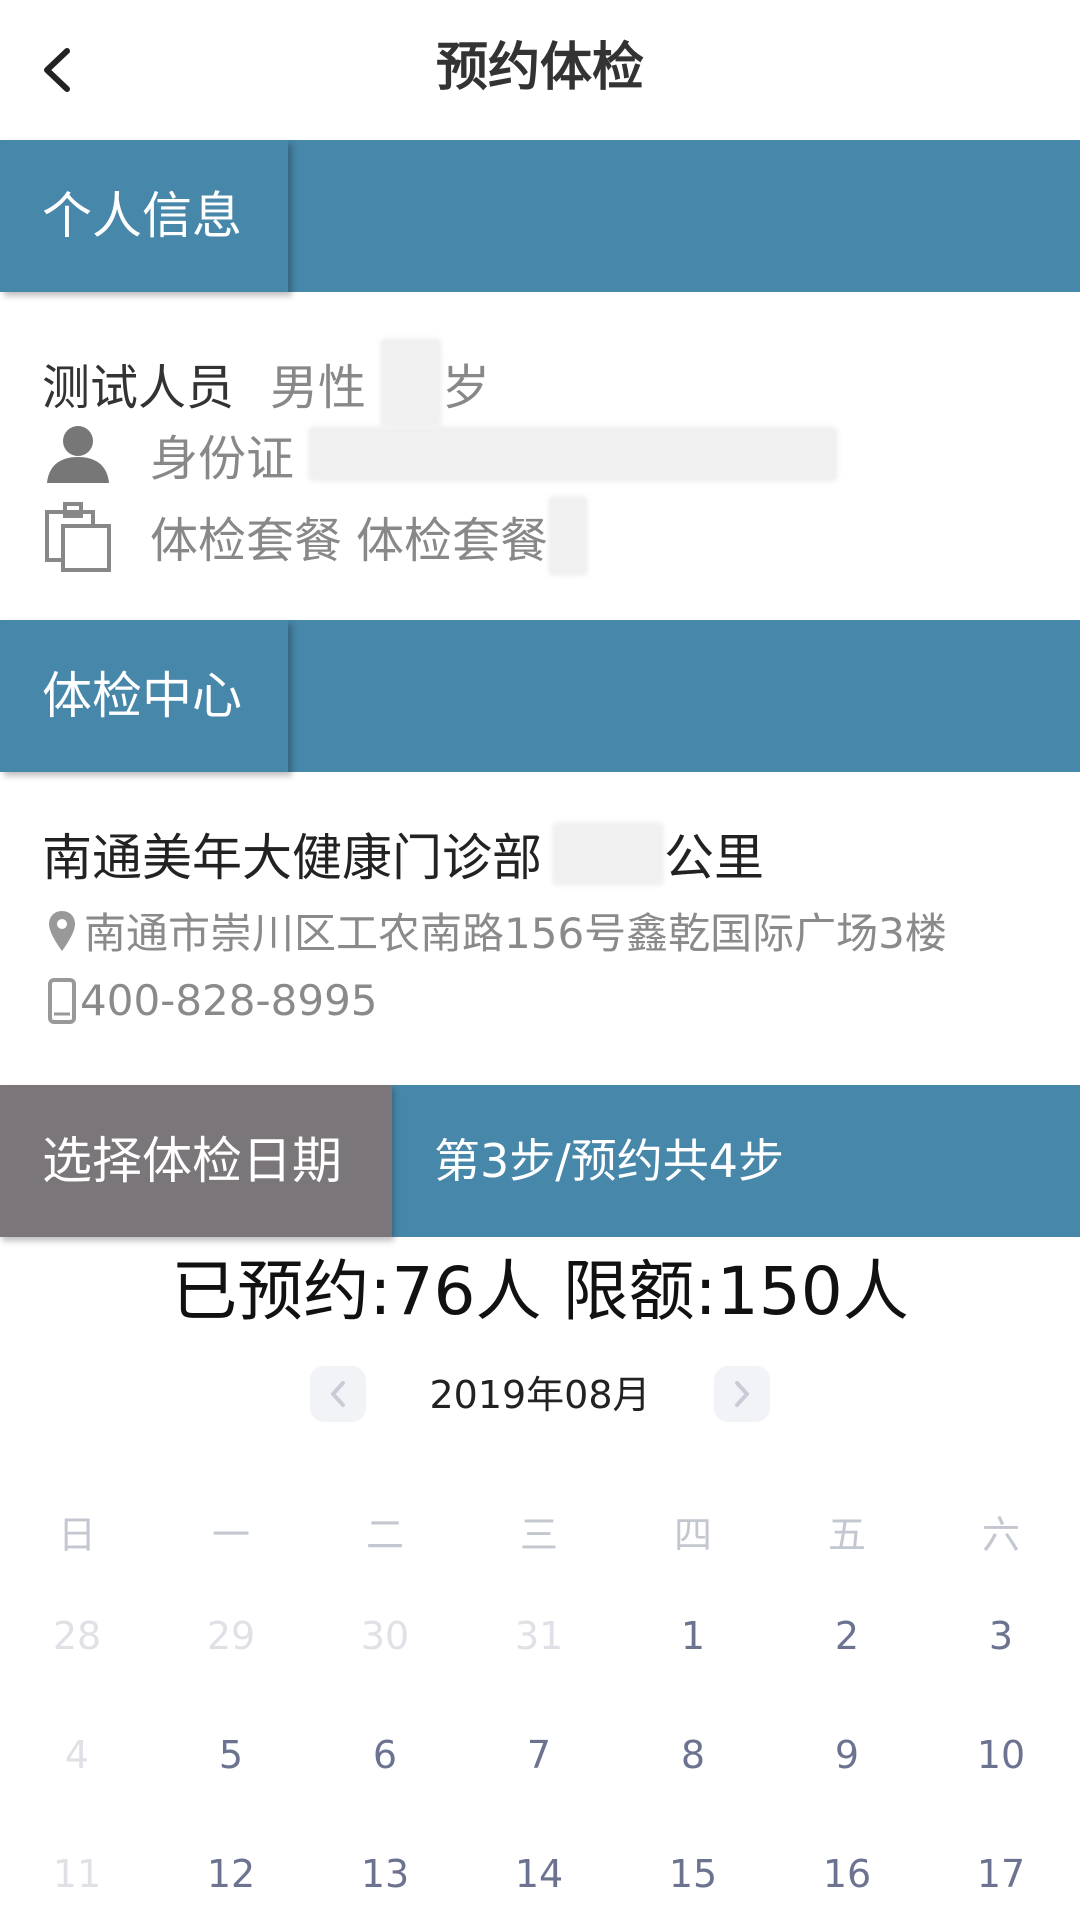 This screenshot has height=1920, width=1080. Describe the element at coordinates (693, 1755) in the screenshot. I see `calendar-day: 8` at that location.